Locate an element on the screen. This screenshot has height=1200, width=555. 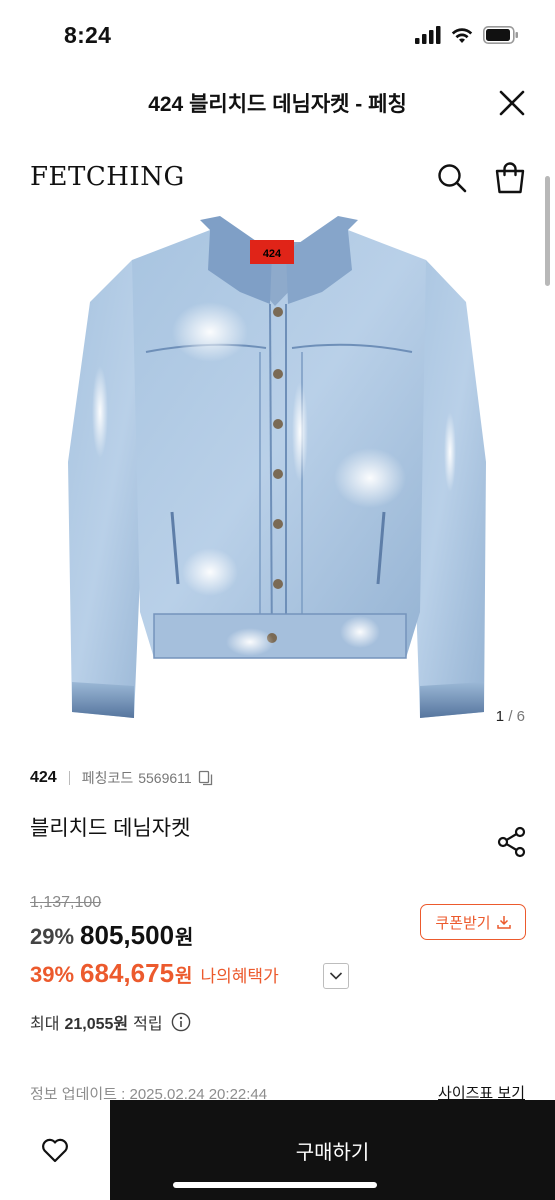
store-nav: FETCHING is located at coordinates (277, 180).